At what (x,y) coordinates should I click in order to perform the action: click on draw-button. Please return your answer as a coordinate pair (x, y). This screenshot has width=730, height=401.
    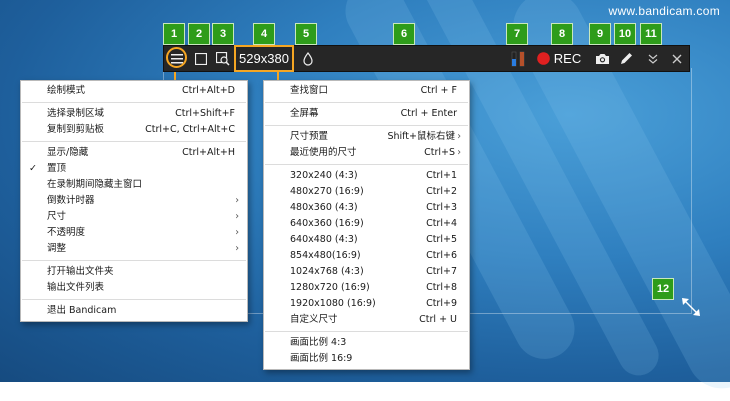
    Looking at the image, I should click on (626, 58).